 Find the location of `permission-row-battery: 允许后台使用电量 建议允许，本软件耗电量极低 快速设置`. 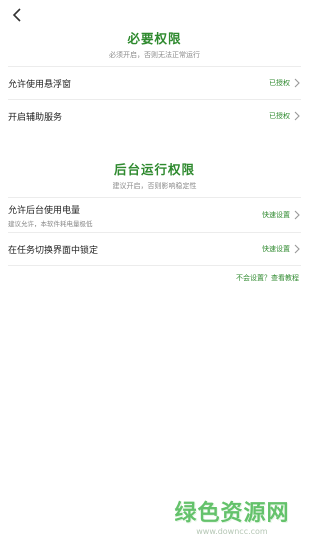

permission-row-battery: 允许后台使用电量 建议允许，本软件耗电量极低 快速设置 is located at coordinates (154, 215).